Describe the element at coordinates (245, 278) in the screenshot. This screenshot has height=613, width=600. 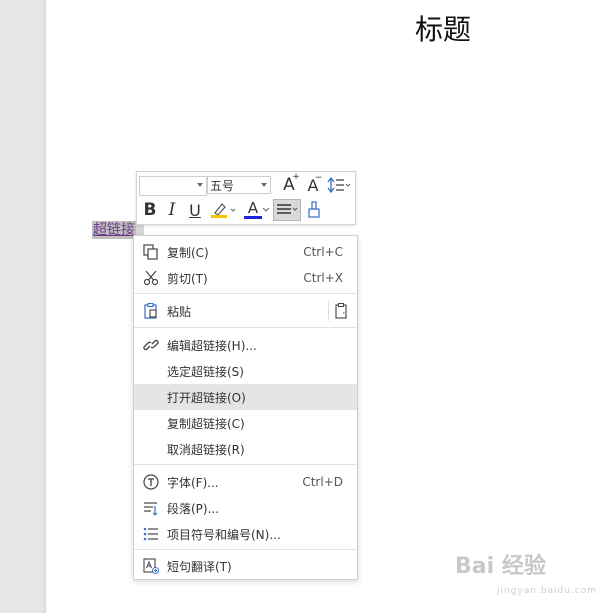
I see `menu-item-cut: 剪切(T) Ctrl+X` at that location.